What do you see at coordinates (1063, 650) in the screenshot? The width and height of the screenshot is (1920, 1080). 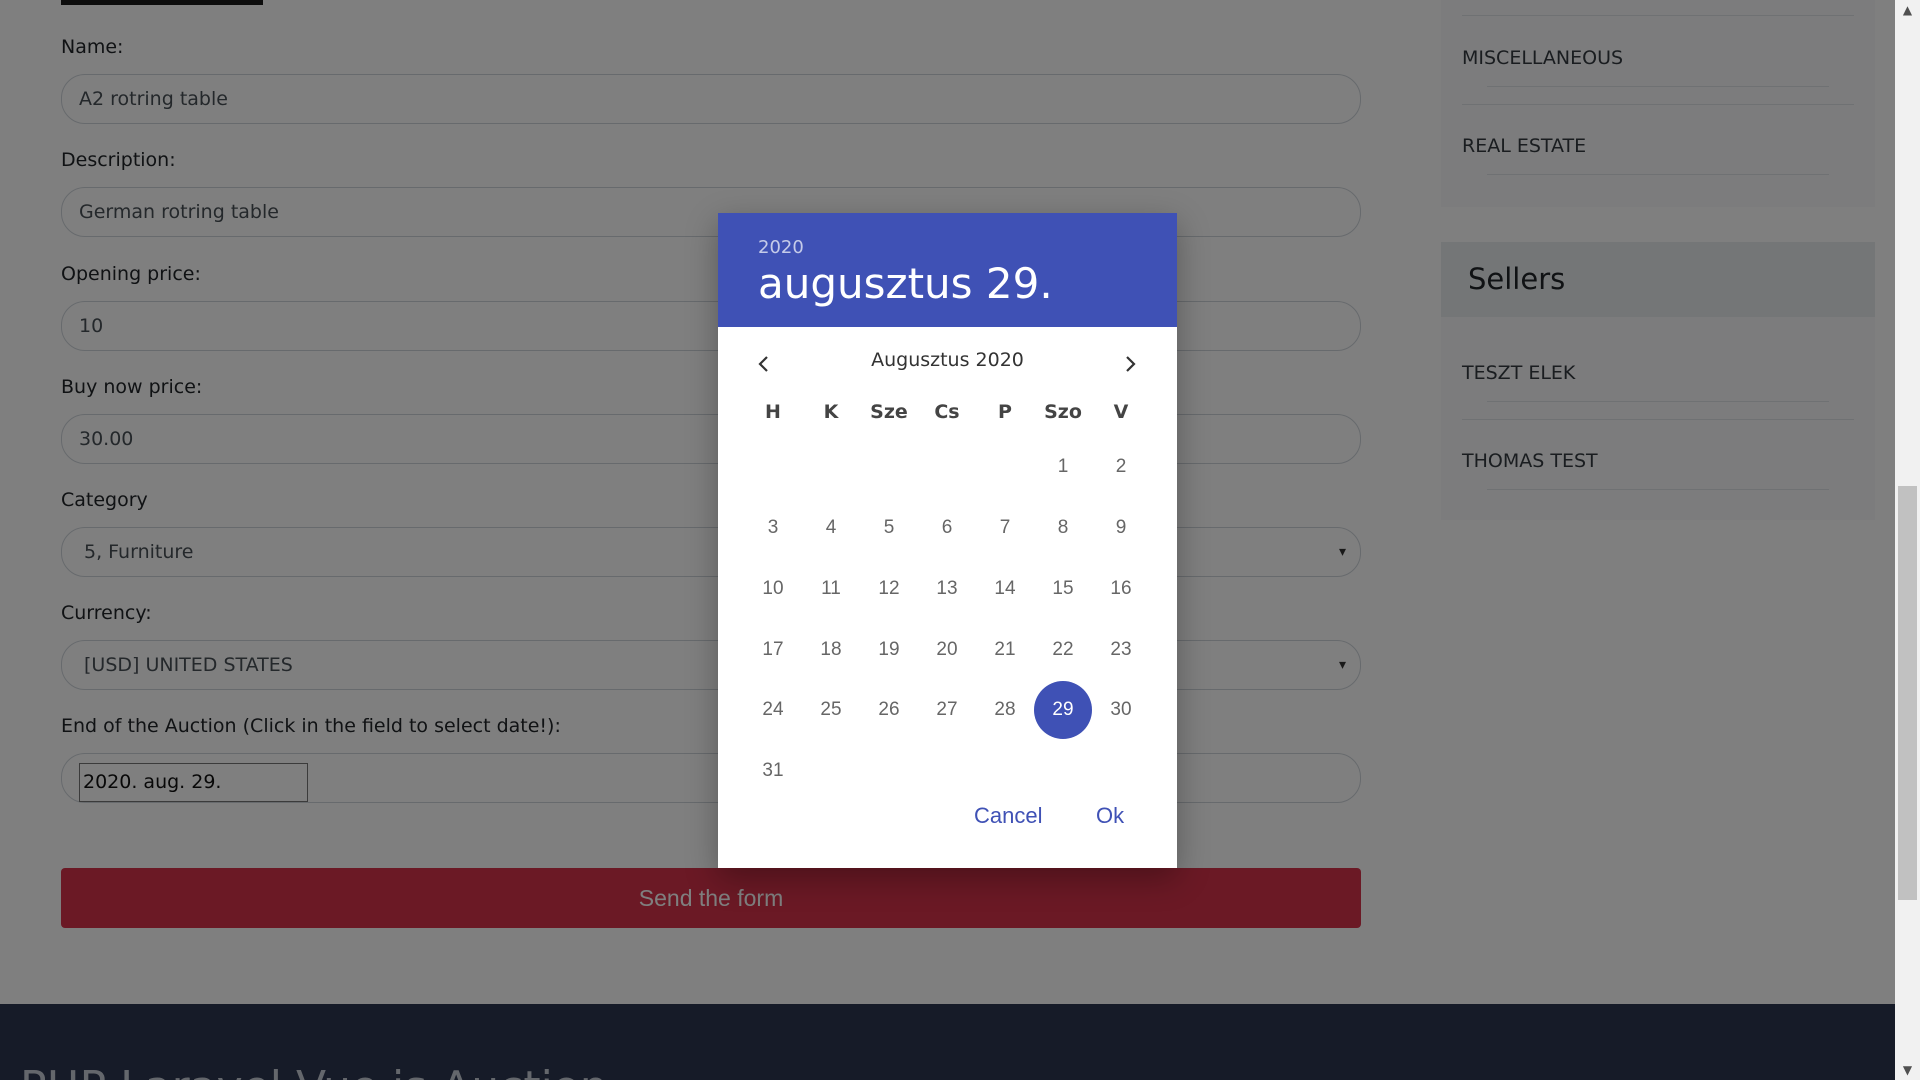 I see `calendar-day: 22` at bounding box center [1063, 650].